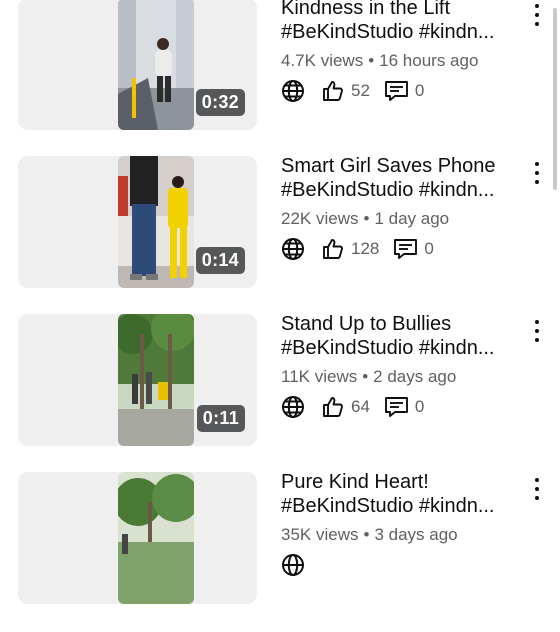 This screenshot has width=560, height=632. What do you see at coordinates (415, 376) in the screenshot?
I see `upload-age: 2 days ago` at bounding box center [415, 376].